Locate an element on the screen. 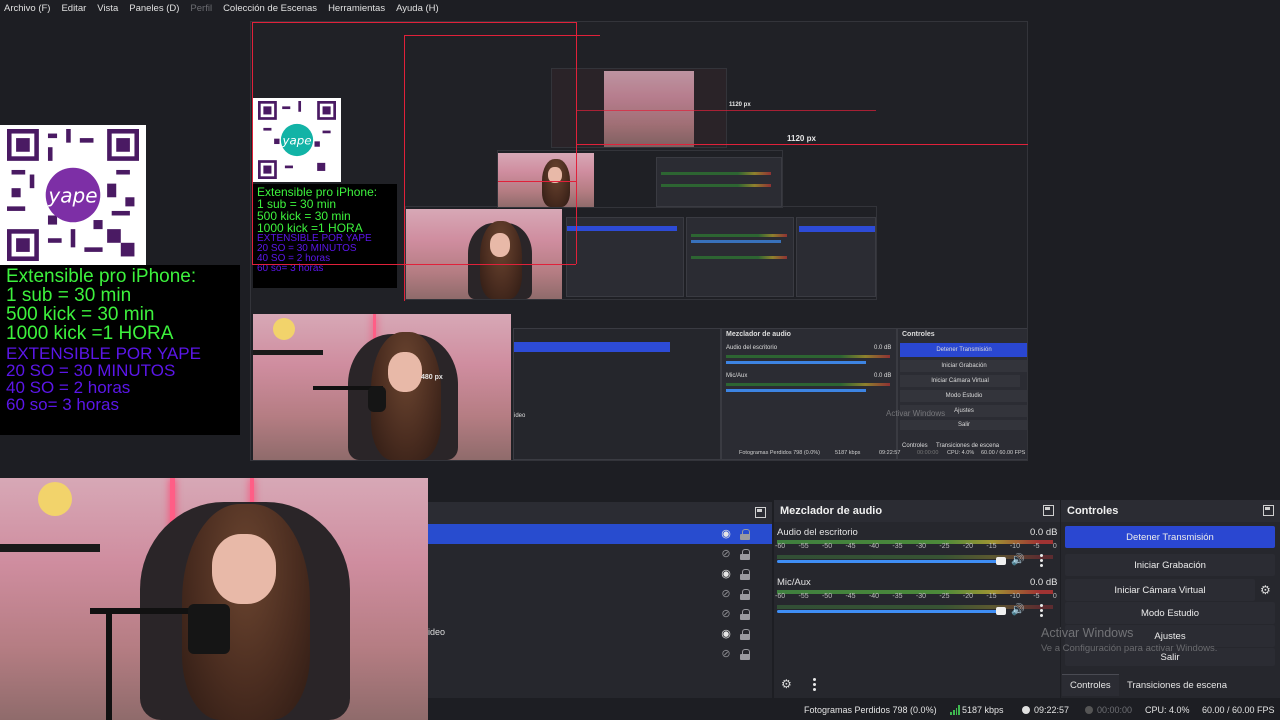 The height and width of the screenshot is (720, 1280). menu-vista: Vista is located at coordinates (107, 8).